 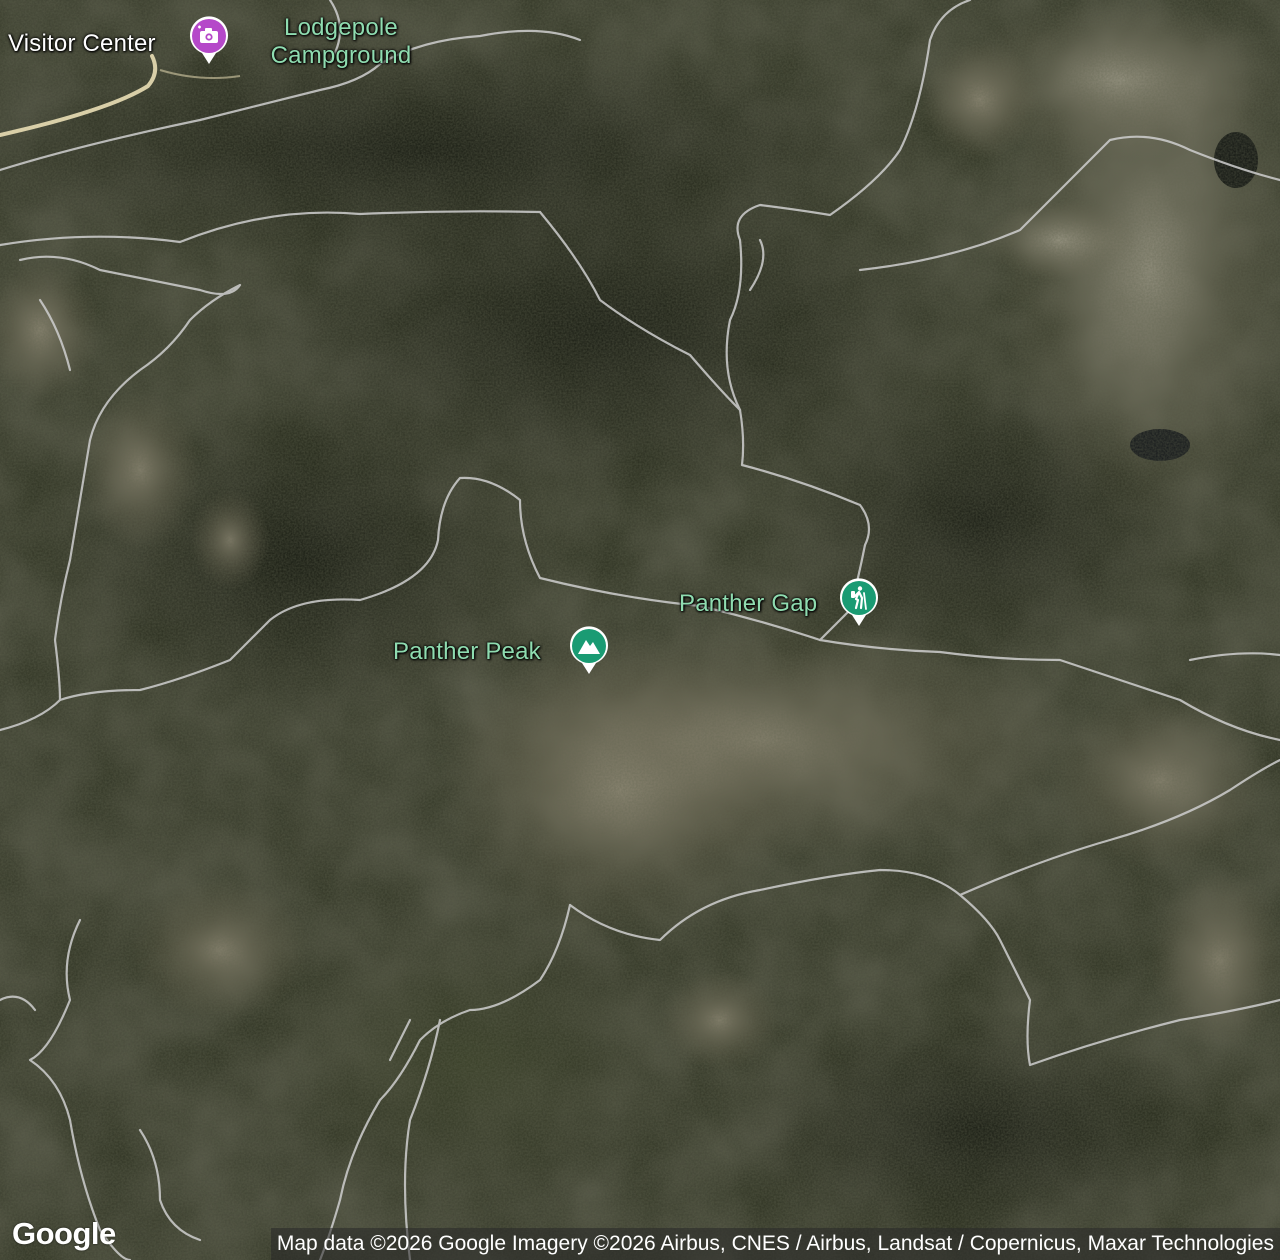 What do you see at coordinates (64, 1233) in the screenshot?
I see `google-logo: Google` at bounding box center [64, 1233].